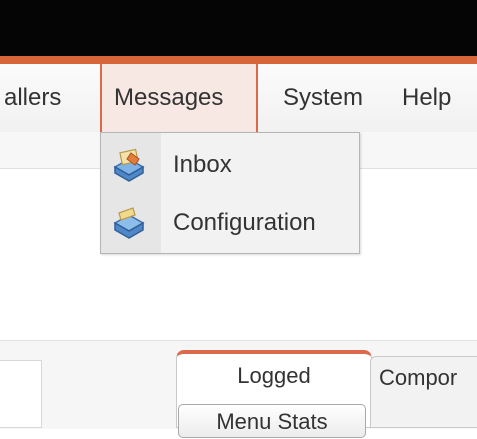 The height and width of the screenshot is (439, 477). I want to click on inbox-icon, so click(129, 165).